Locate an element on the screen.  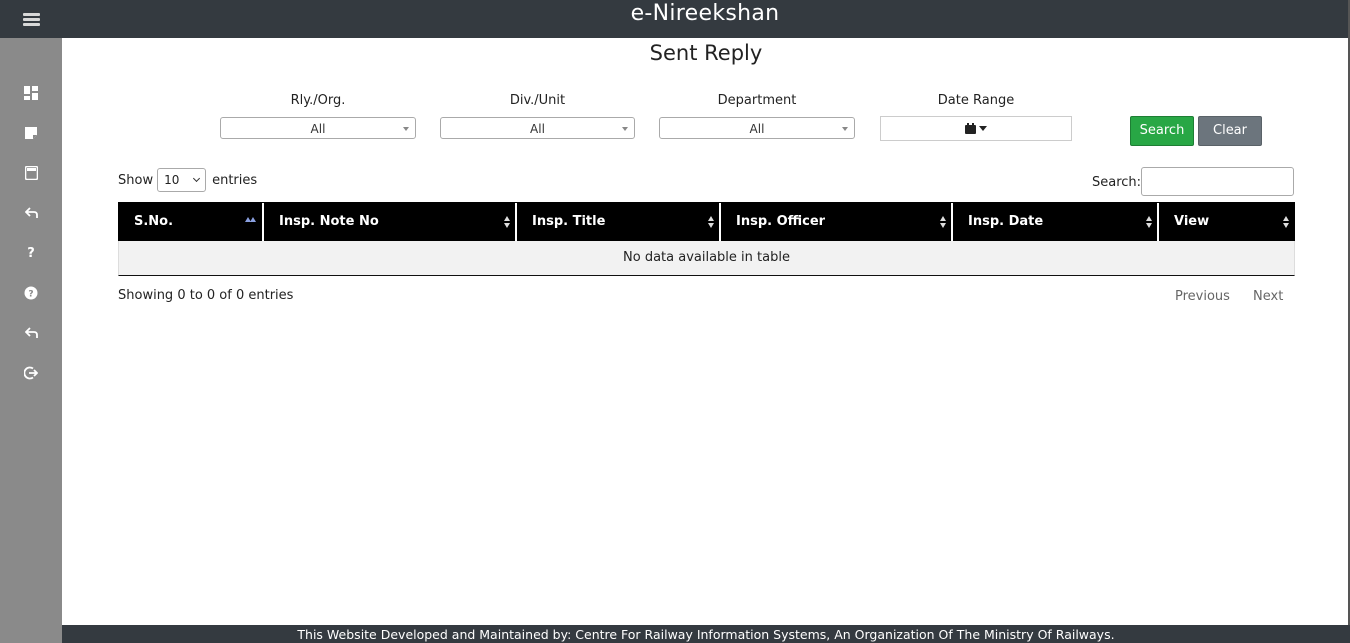
department-label: Department is located at coordinates (757, 100).